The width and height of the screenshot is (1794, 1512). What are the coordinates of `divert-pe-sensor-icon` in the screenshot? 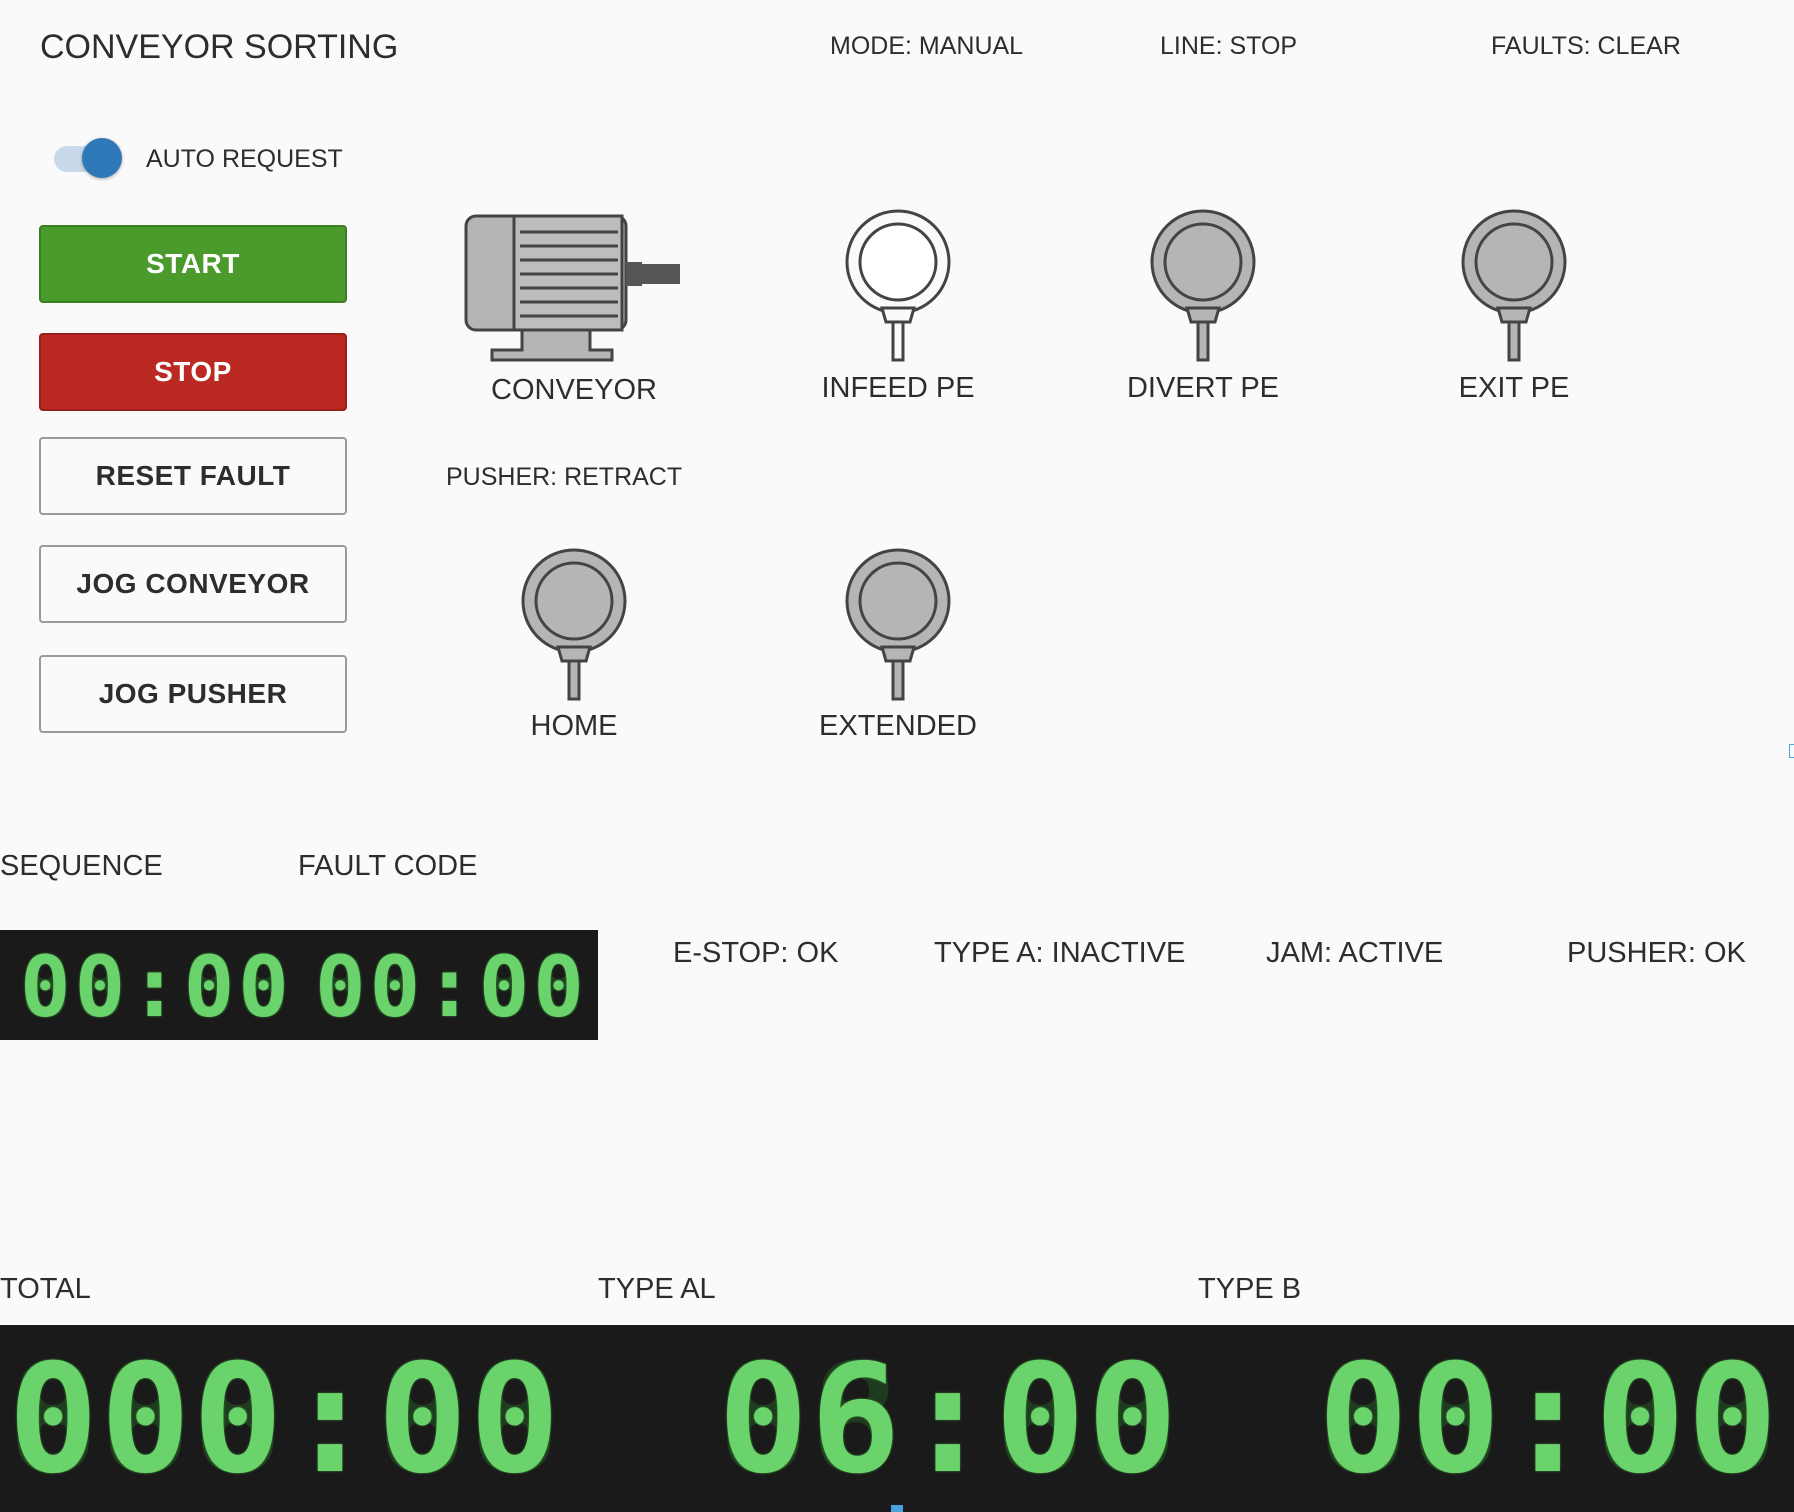 It's located at (1203, 285).